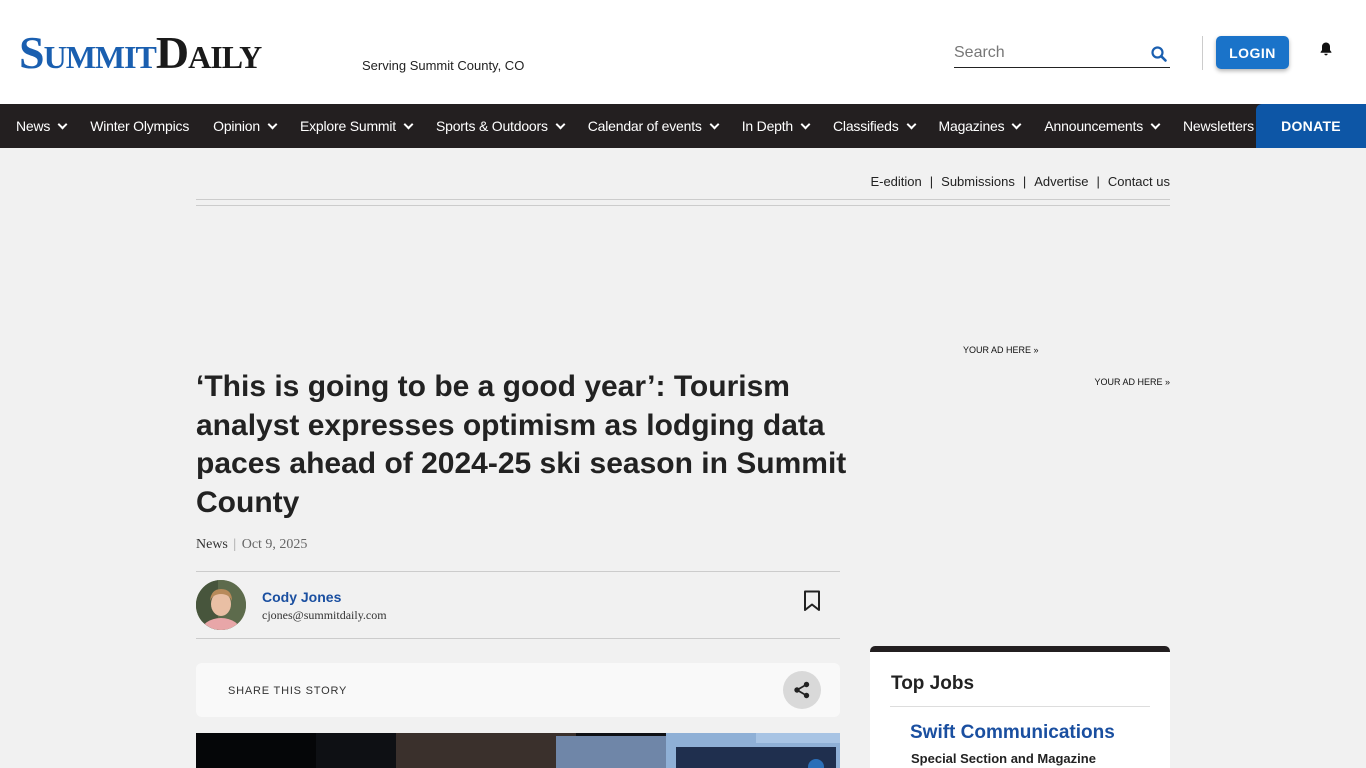 This screenshot has width=1366, height=768. I want to click on share-bar: SHARE THIS STORY, so click(518, 690).